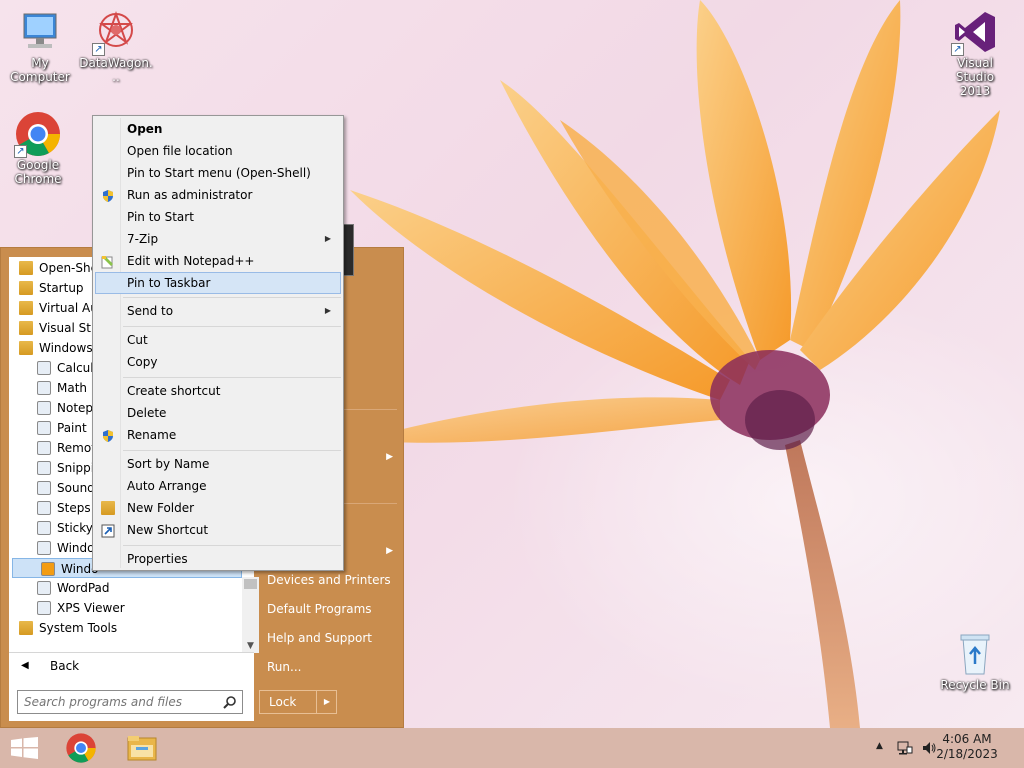 This screenshot has width=1024, height=768. I want to click on menu-item-label: Send to, so click(150, 311).